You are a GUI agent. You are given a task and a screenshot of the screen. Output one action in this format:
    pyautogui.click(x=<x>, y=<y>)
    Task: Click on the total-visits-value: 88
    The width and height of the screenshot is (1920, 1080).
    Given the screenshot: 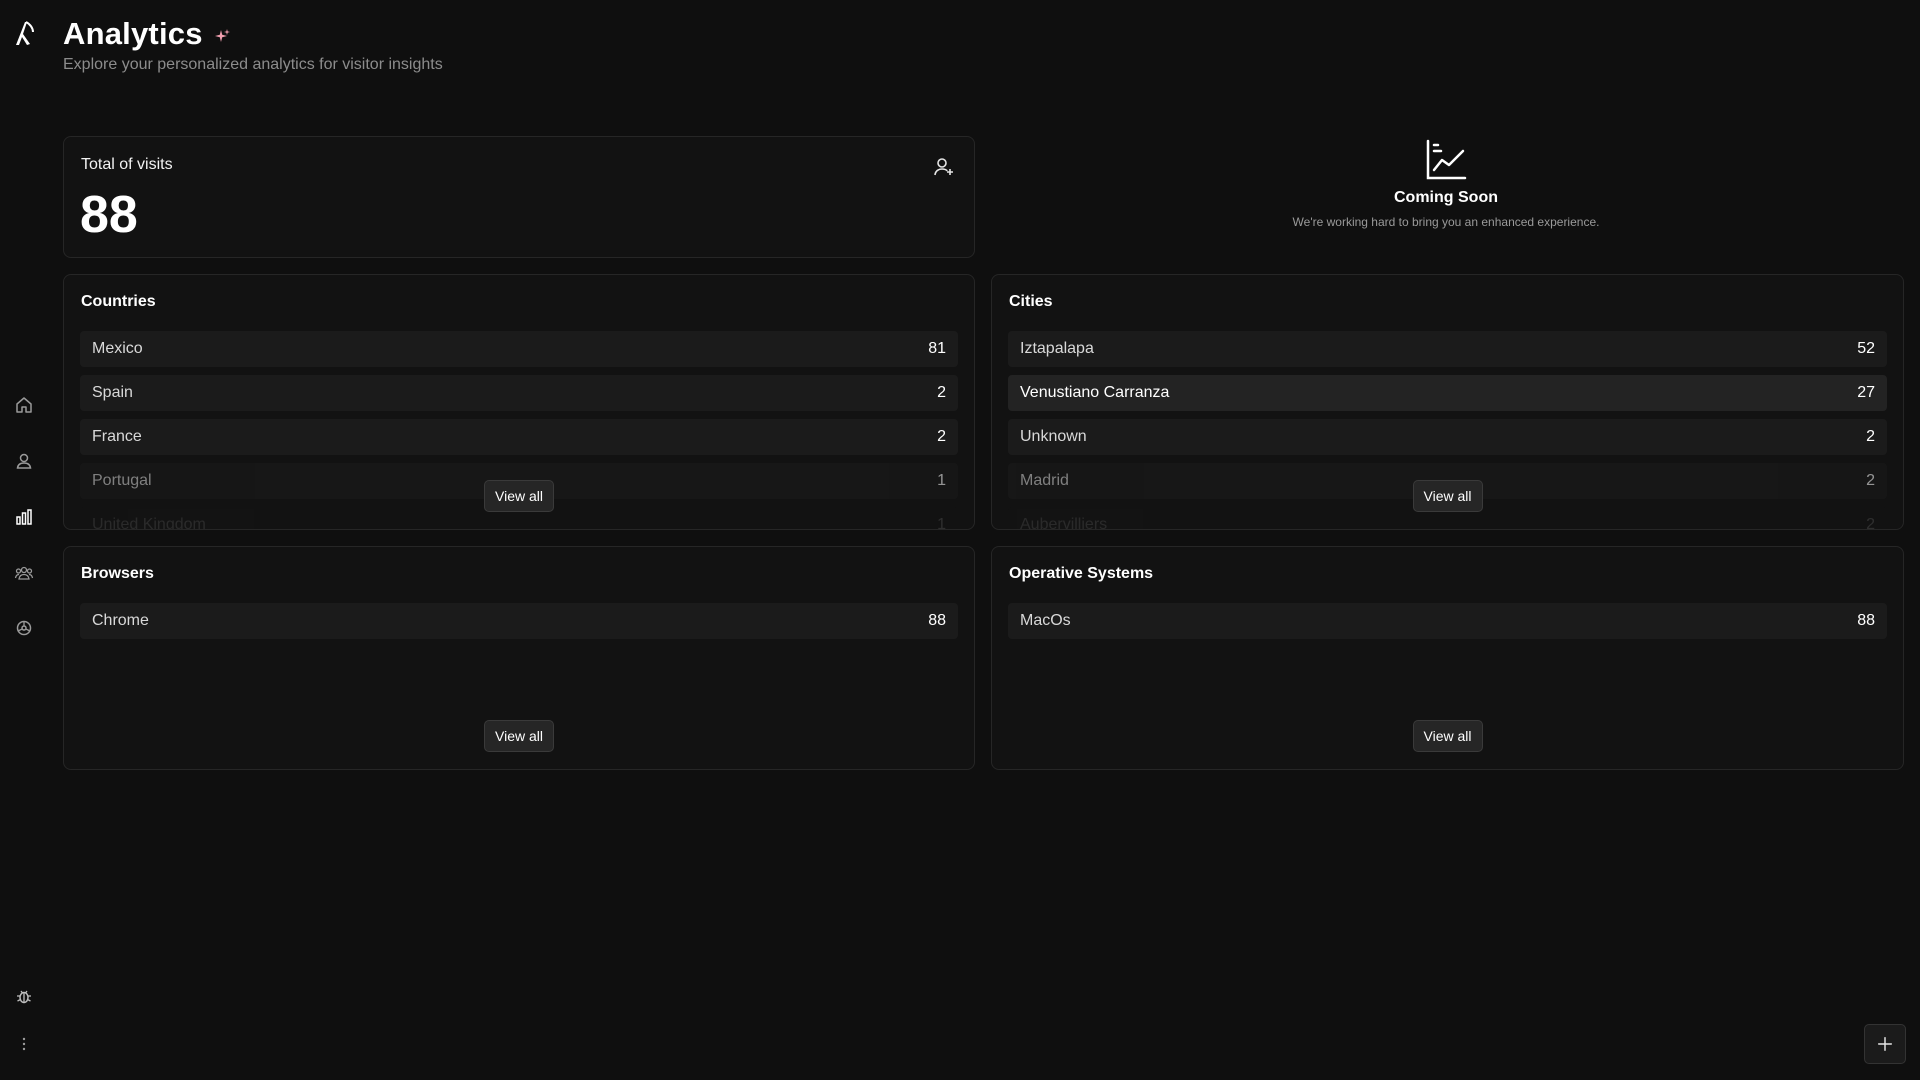 What is the action you would take?
    pyautogui.click(x=109, y=215)
    